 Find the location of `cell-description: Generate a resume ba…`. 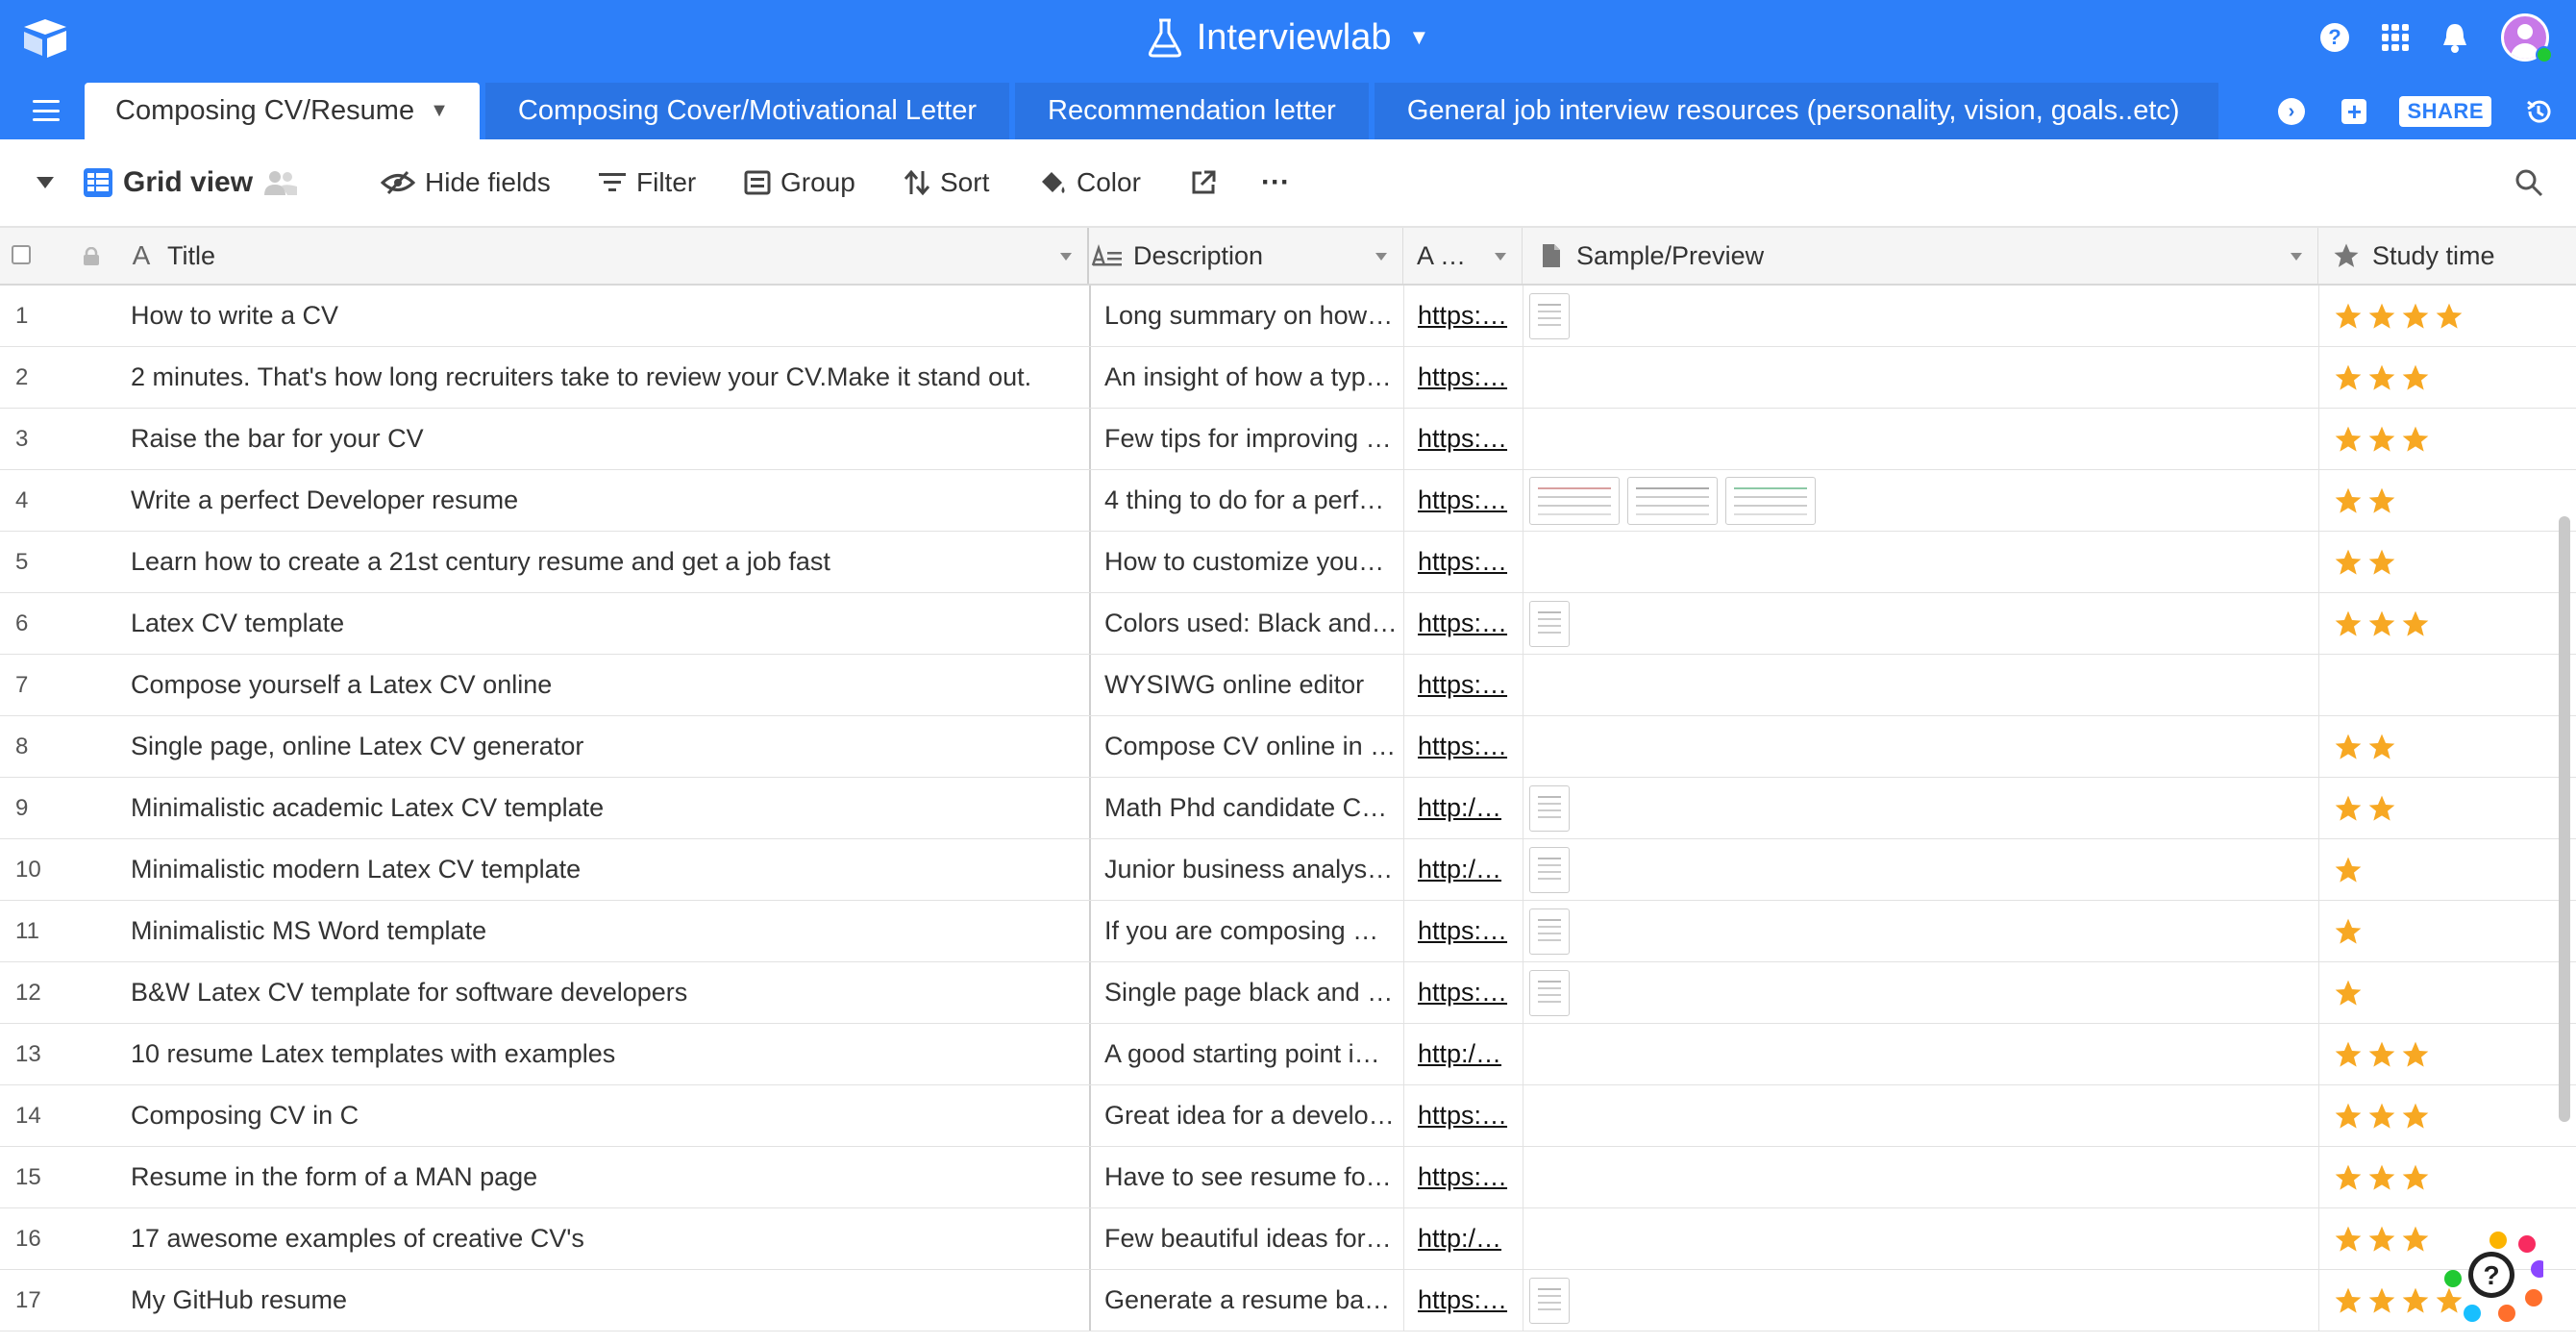

cell-description: Generate a resume ba… is located at coordinates (1246, 1300).